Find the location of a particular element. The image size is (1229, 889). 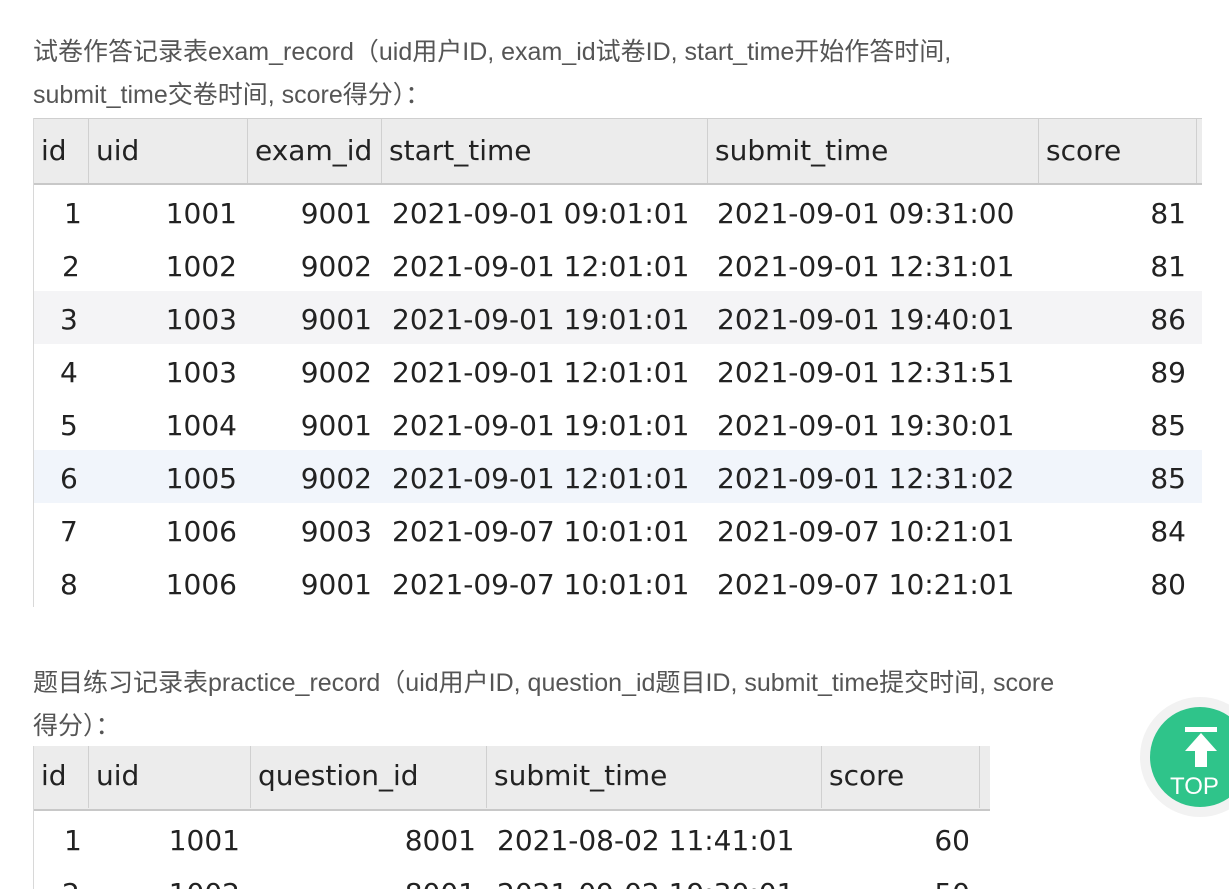

practice-table-header: id uid question_id submit_time score is located at coordinates (512, 778).